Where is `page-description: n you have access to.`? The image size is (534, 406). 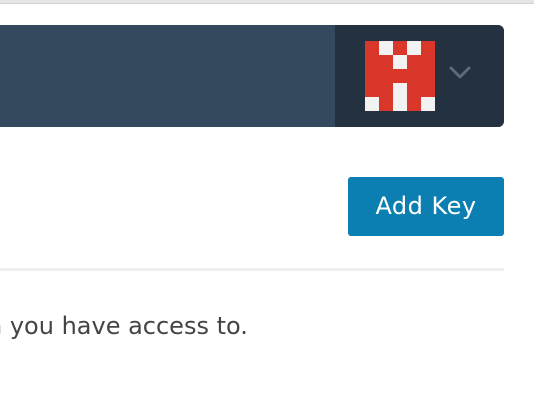
page-description: n you have access to. is located at coordinates (124, 326).